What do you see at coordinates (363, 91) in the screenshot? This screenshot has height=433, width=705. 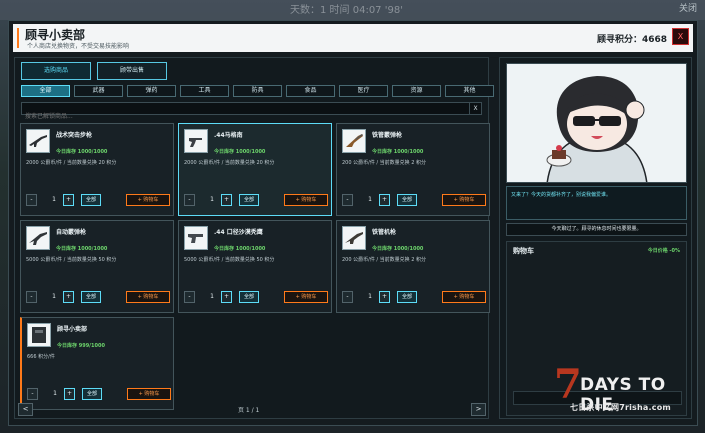 I see `category-medical: 医疗` at bounding box center [363, 91].